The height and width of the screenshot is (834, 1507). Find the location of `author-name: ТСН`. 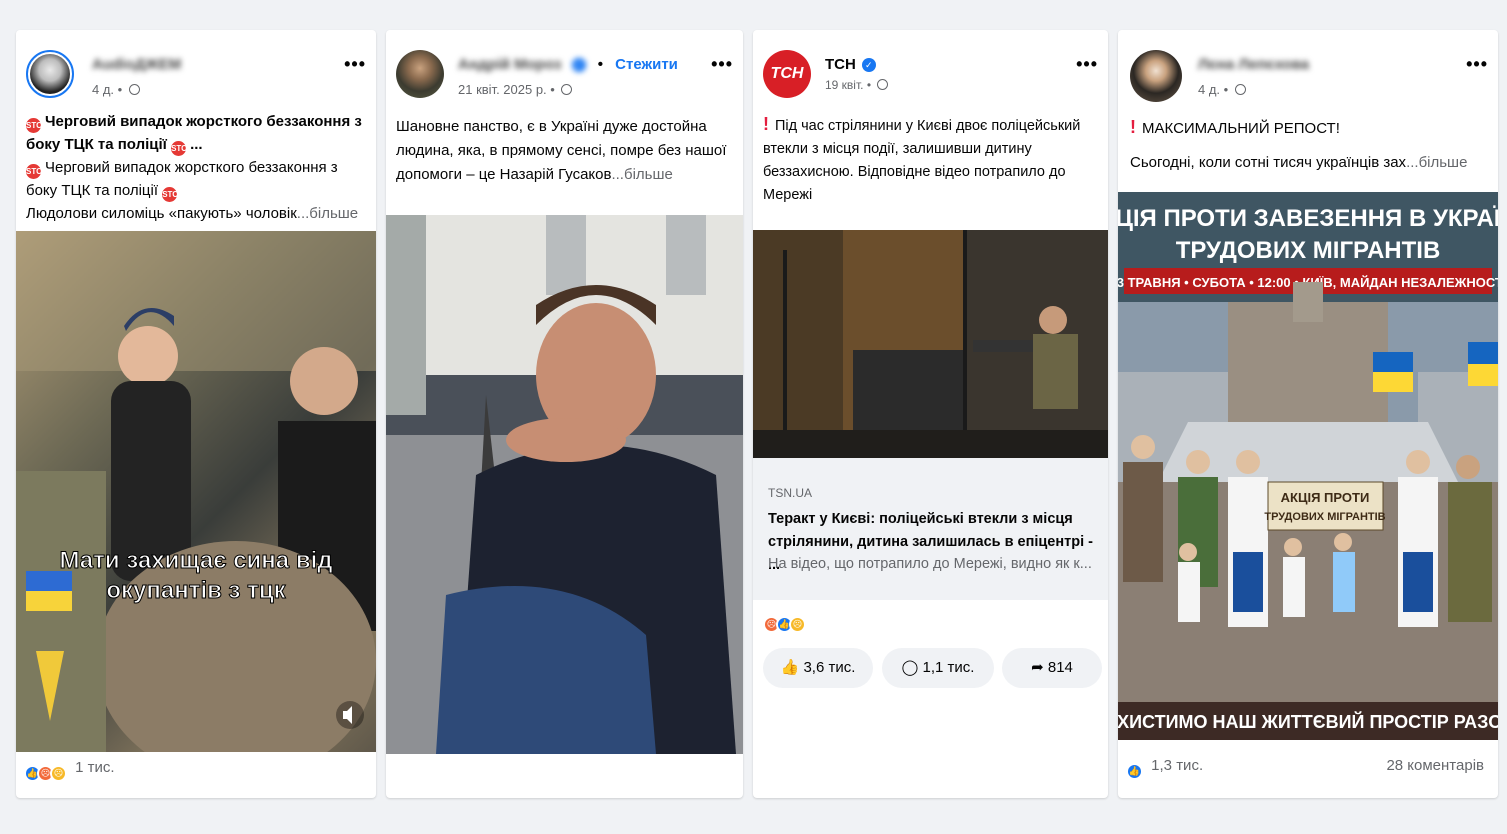

author-name: ТСН is located at coordinates (840, 64).